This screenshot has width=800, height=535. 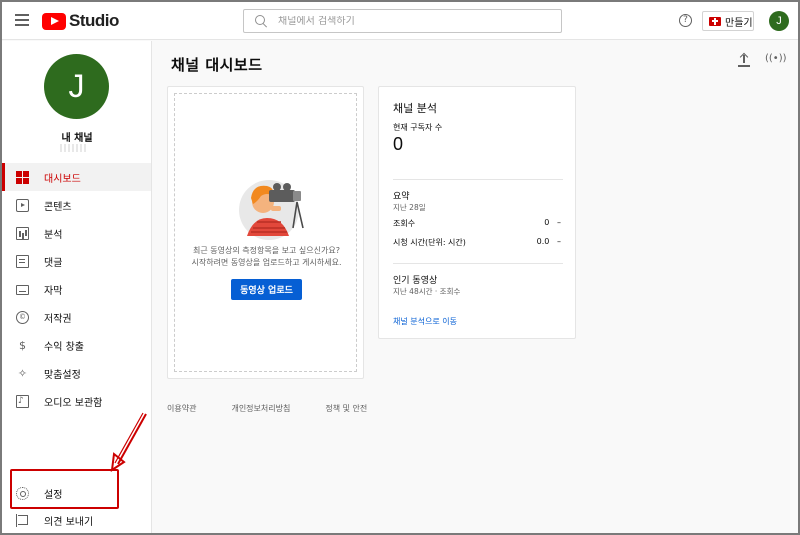 I want to click on views-trend: –, so click(x=559, y=222).